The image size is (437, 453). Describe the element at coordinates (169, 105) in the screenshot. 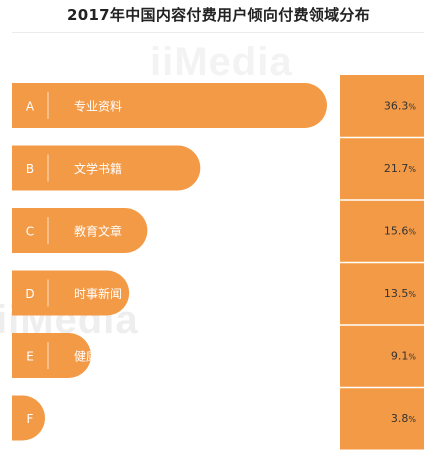

I see `bar-A` at that location.